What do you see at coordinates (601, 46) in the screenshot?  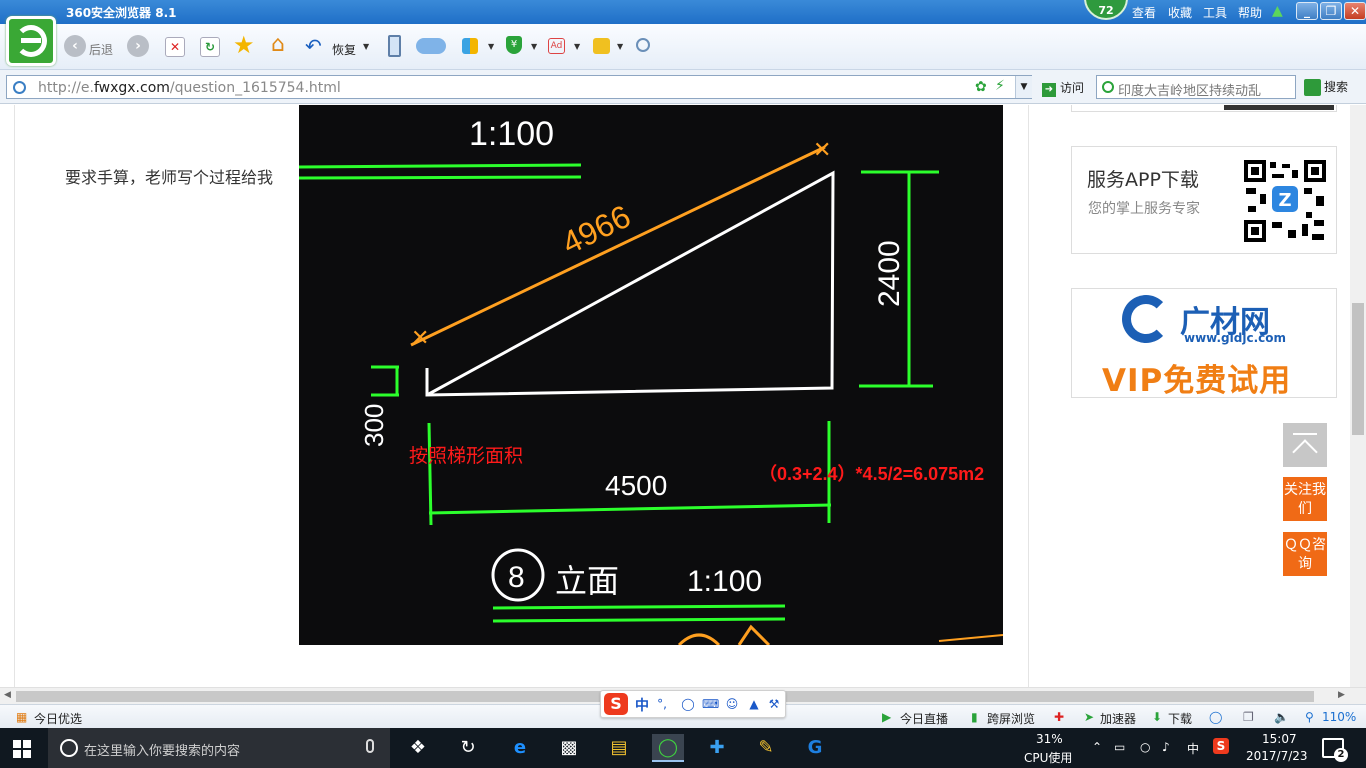 I see `screenshot-icon` at bounding box center [601, 46].